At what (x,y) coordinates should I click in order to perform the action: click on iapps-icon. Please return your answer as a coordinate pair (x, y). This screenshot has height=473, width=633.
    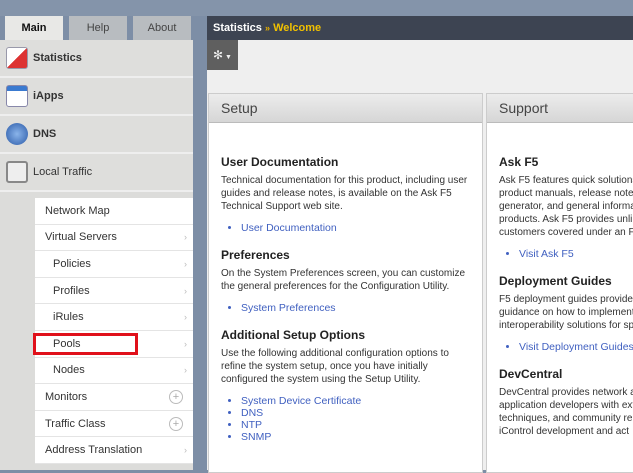
    Looking at the image, I should click on (17, 96).